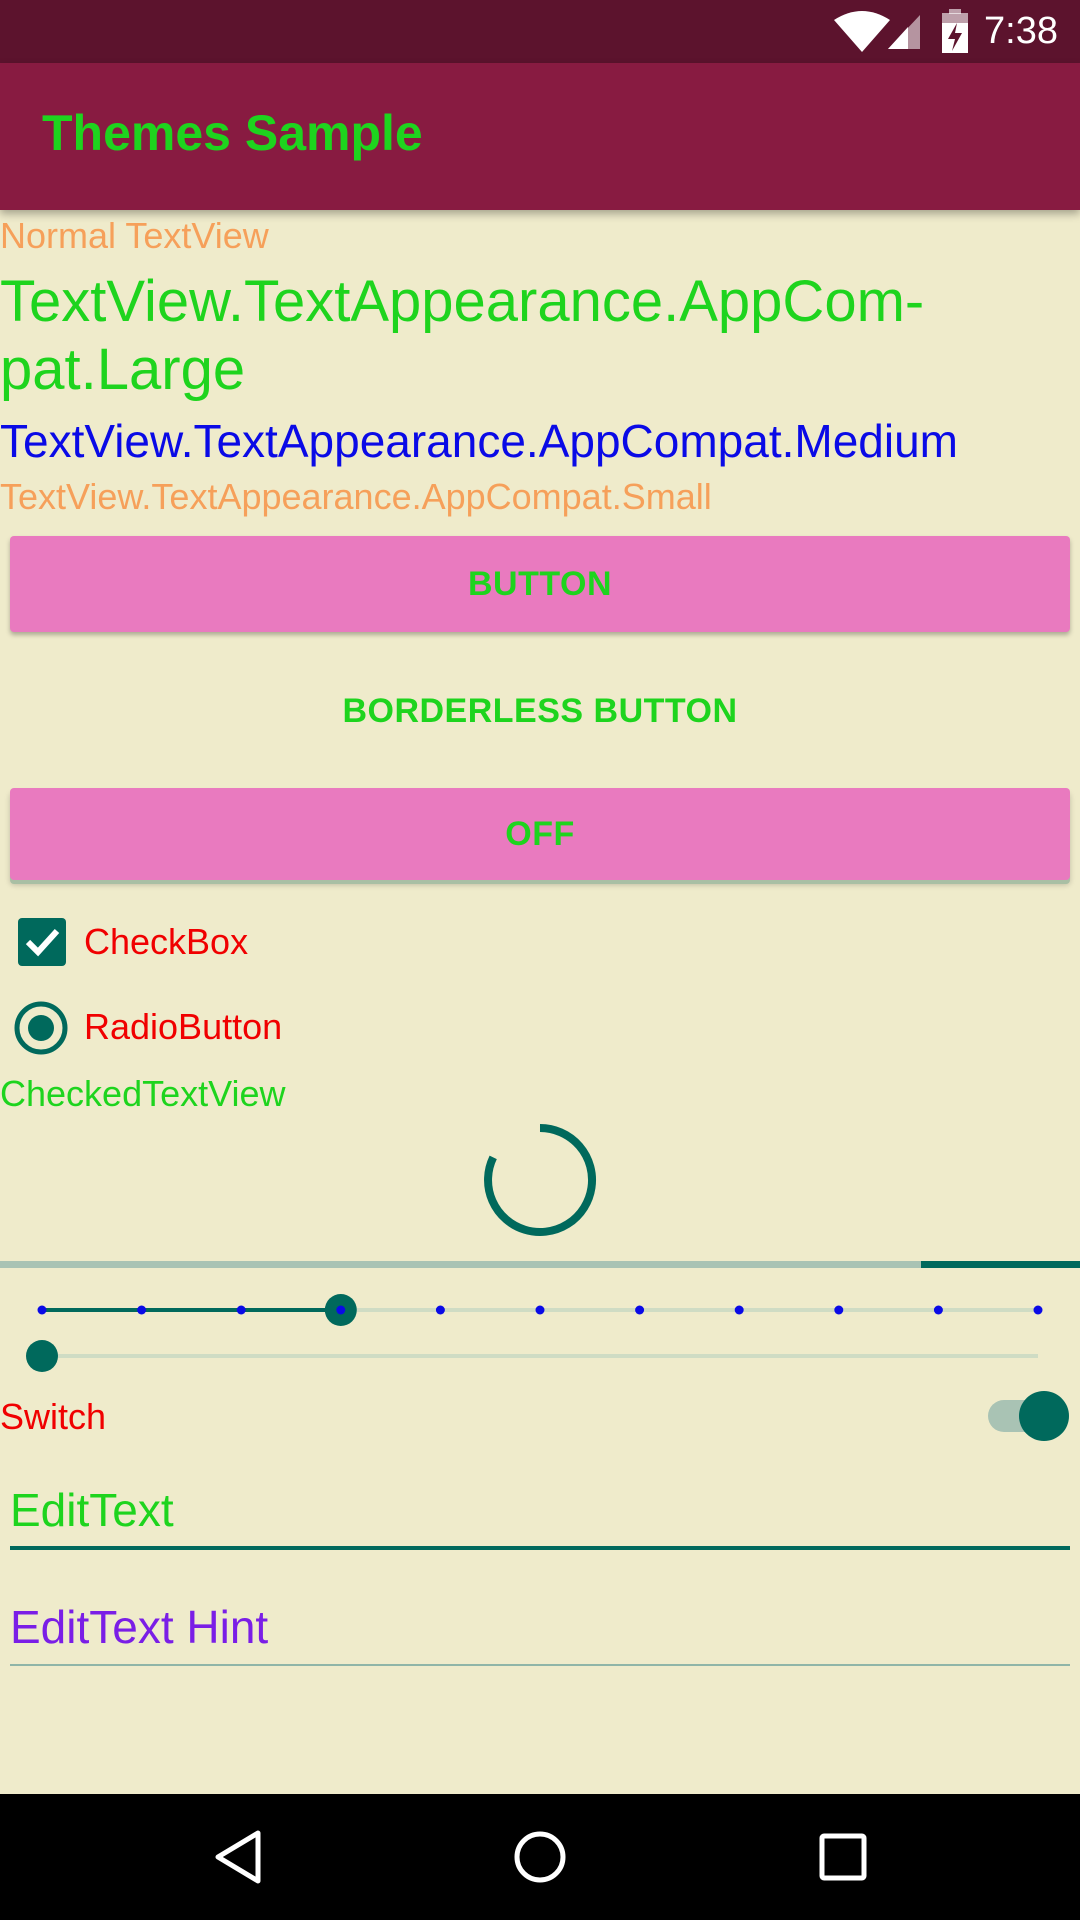 The height and width of the screenshot is (1920, 1080). What do you see at coordinates (139, 1627) in the screenshot?
I see `edit-text-hint: EditText Hint` at bounding box center [139, 1627].